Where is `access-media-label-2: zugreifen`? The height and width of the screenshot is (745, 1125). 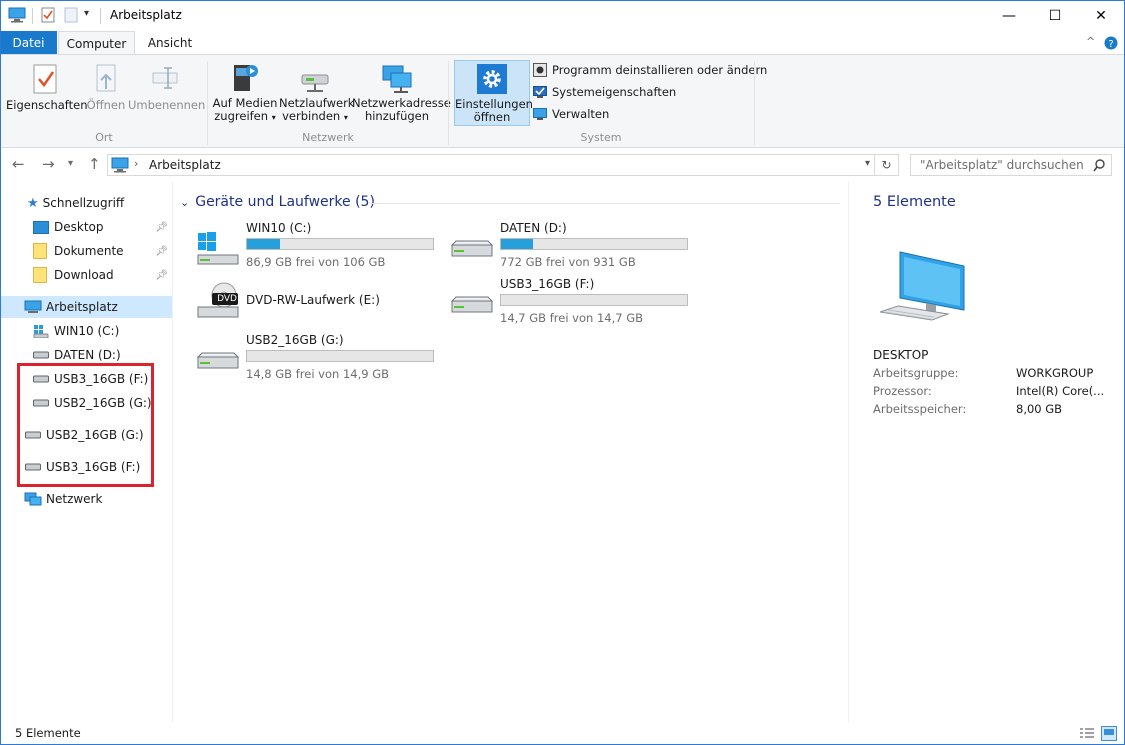
access-media-label-2: zugreifen is located at coordinates (241, 116).